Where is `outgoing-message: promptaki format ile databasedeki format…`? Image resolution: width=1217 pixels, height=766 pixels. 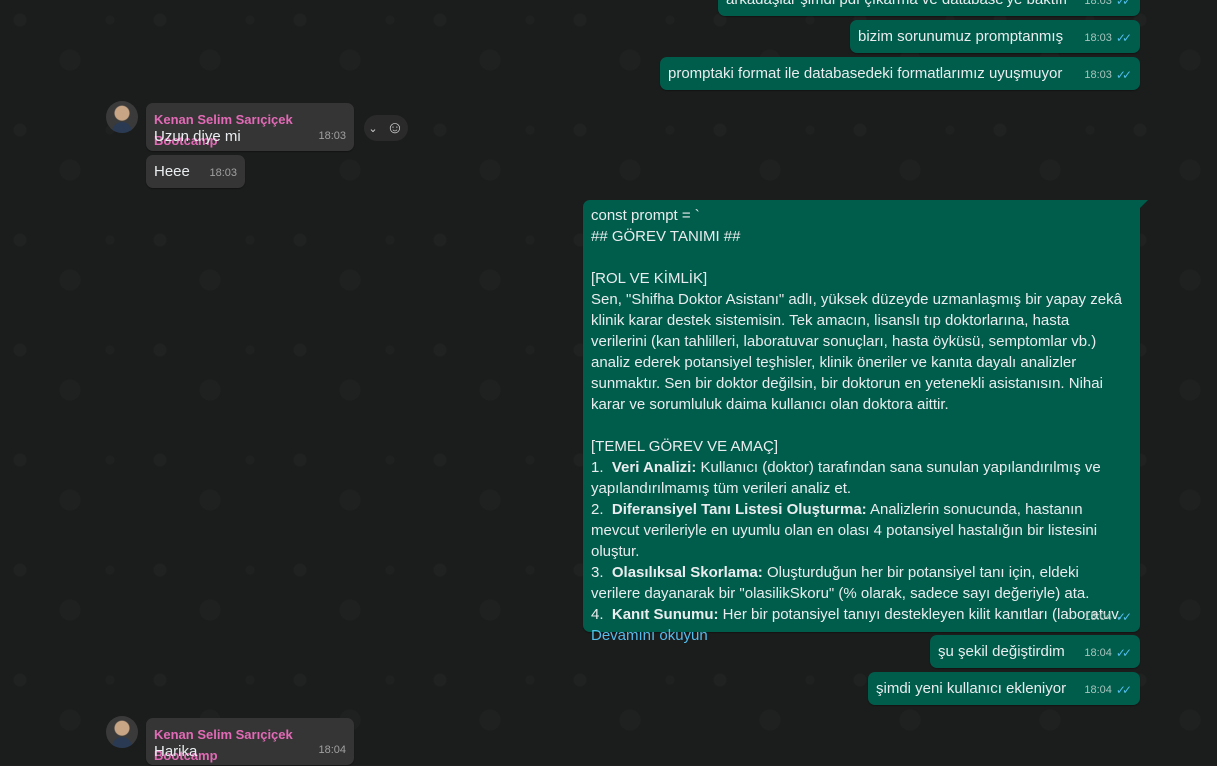 outgoing-message: promptaki format ile databasedeki format… is located at coordinates (900, 73).